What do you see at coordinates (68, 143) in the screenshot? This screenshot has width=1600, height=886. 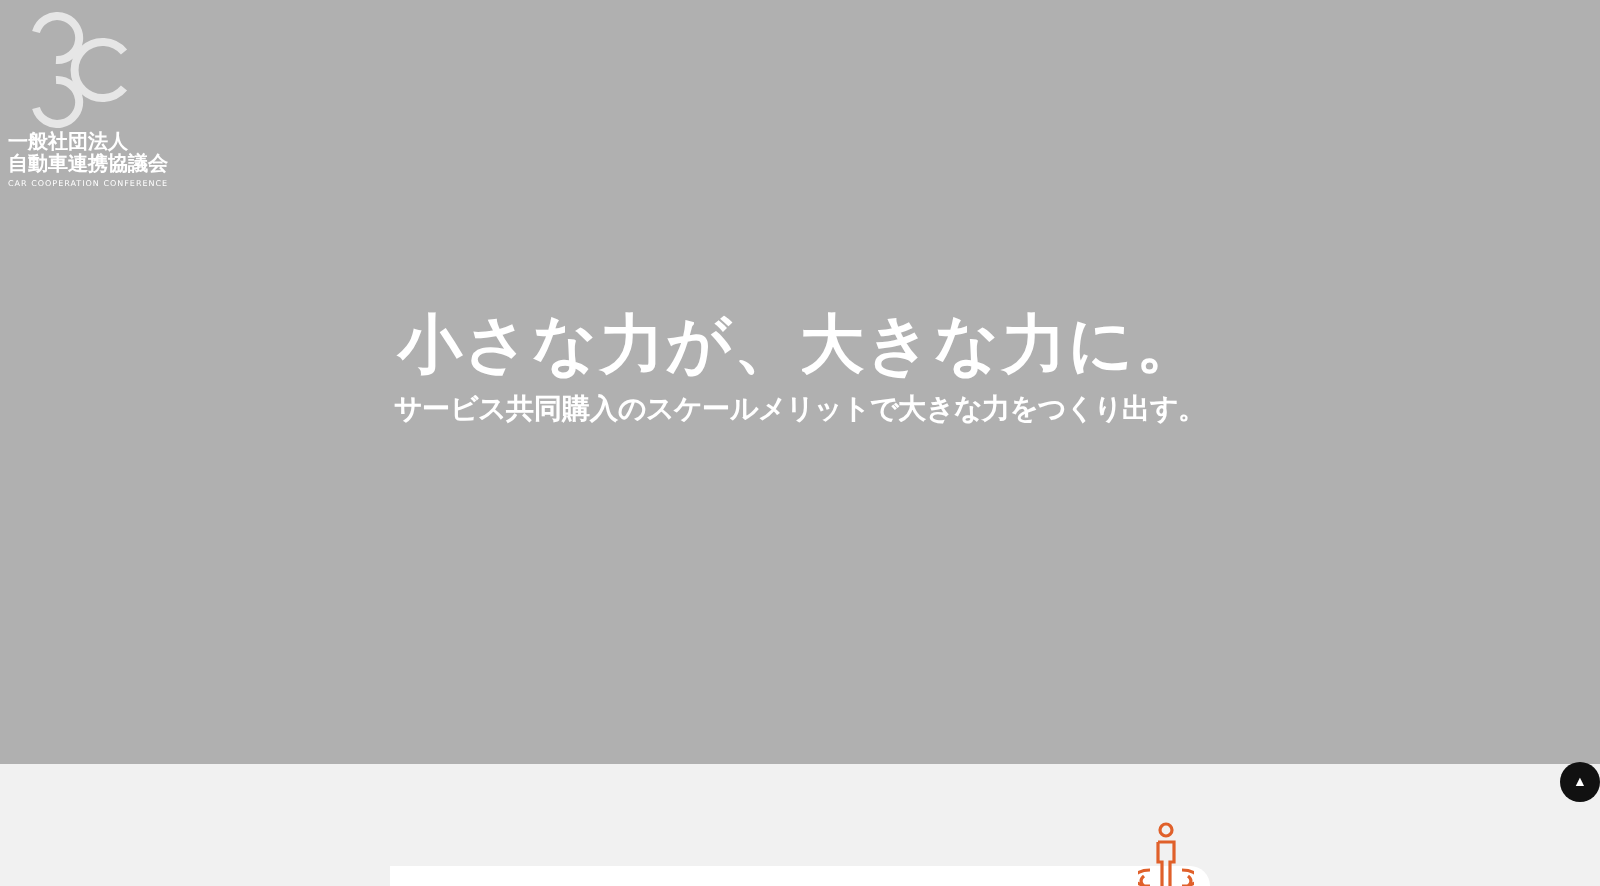 I see `organization-type: 一般社団法人` at bounding box center [68, 143].